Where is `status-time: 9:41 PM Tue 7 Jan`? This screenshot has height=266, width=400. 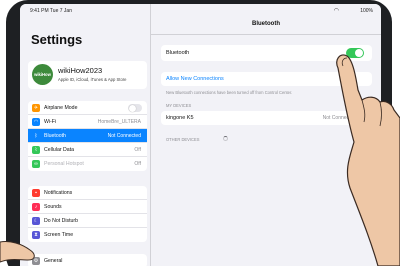
status-time: 9:41 PM Tue 7 Jan is located at coordinates (51, 11).